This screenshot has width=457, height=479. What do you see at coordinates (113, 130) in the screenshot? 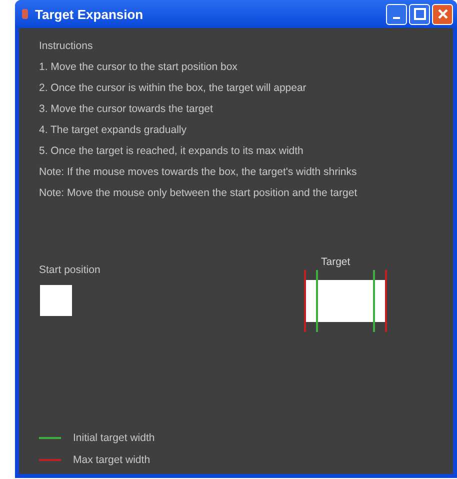
I see `instruction-text: 4. The target expands gradually` at bounding box center [113, 130].